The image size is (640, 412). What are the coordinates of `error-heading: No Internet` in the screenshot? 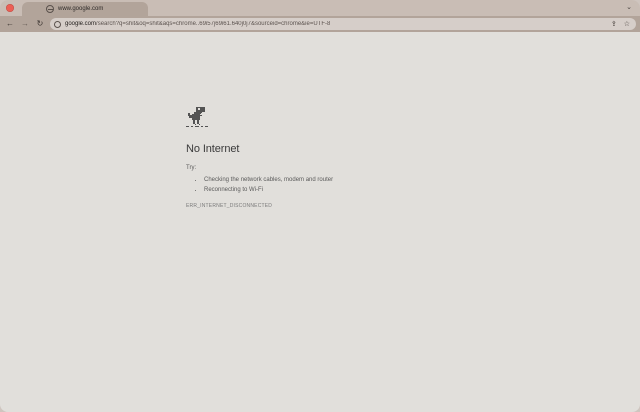 It's located at (213, 149).